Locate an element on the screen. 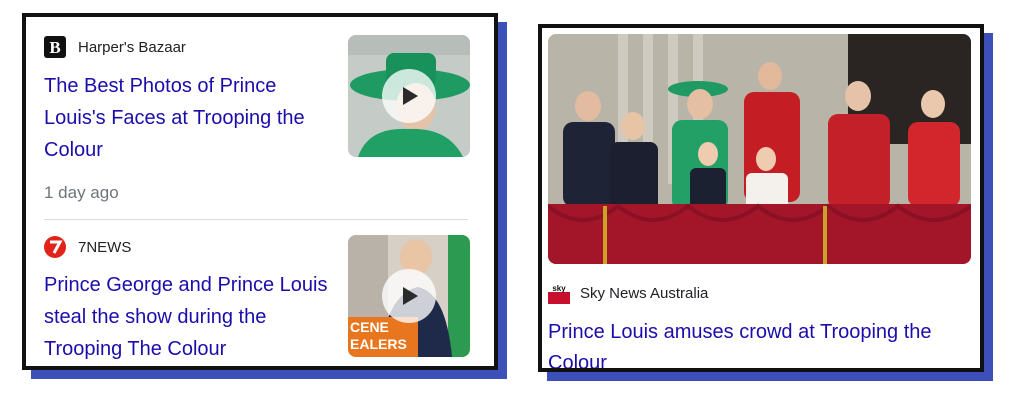 The width and height of the screenshot is (1020, 402). source-name: 7NEWS is located at coordinates (105, 247).